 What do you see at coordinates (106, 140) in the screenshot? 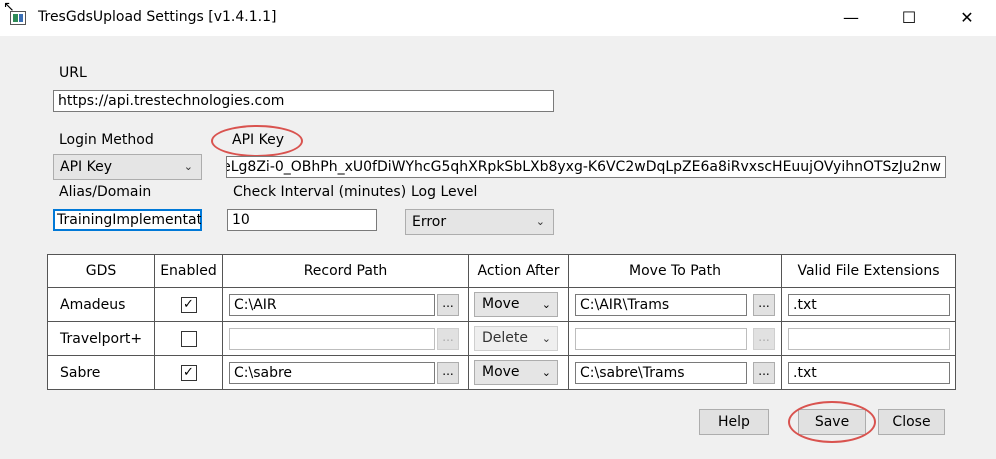
I see `login-method-label: Login Method` at bounding box center [106, 140].